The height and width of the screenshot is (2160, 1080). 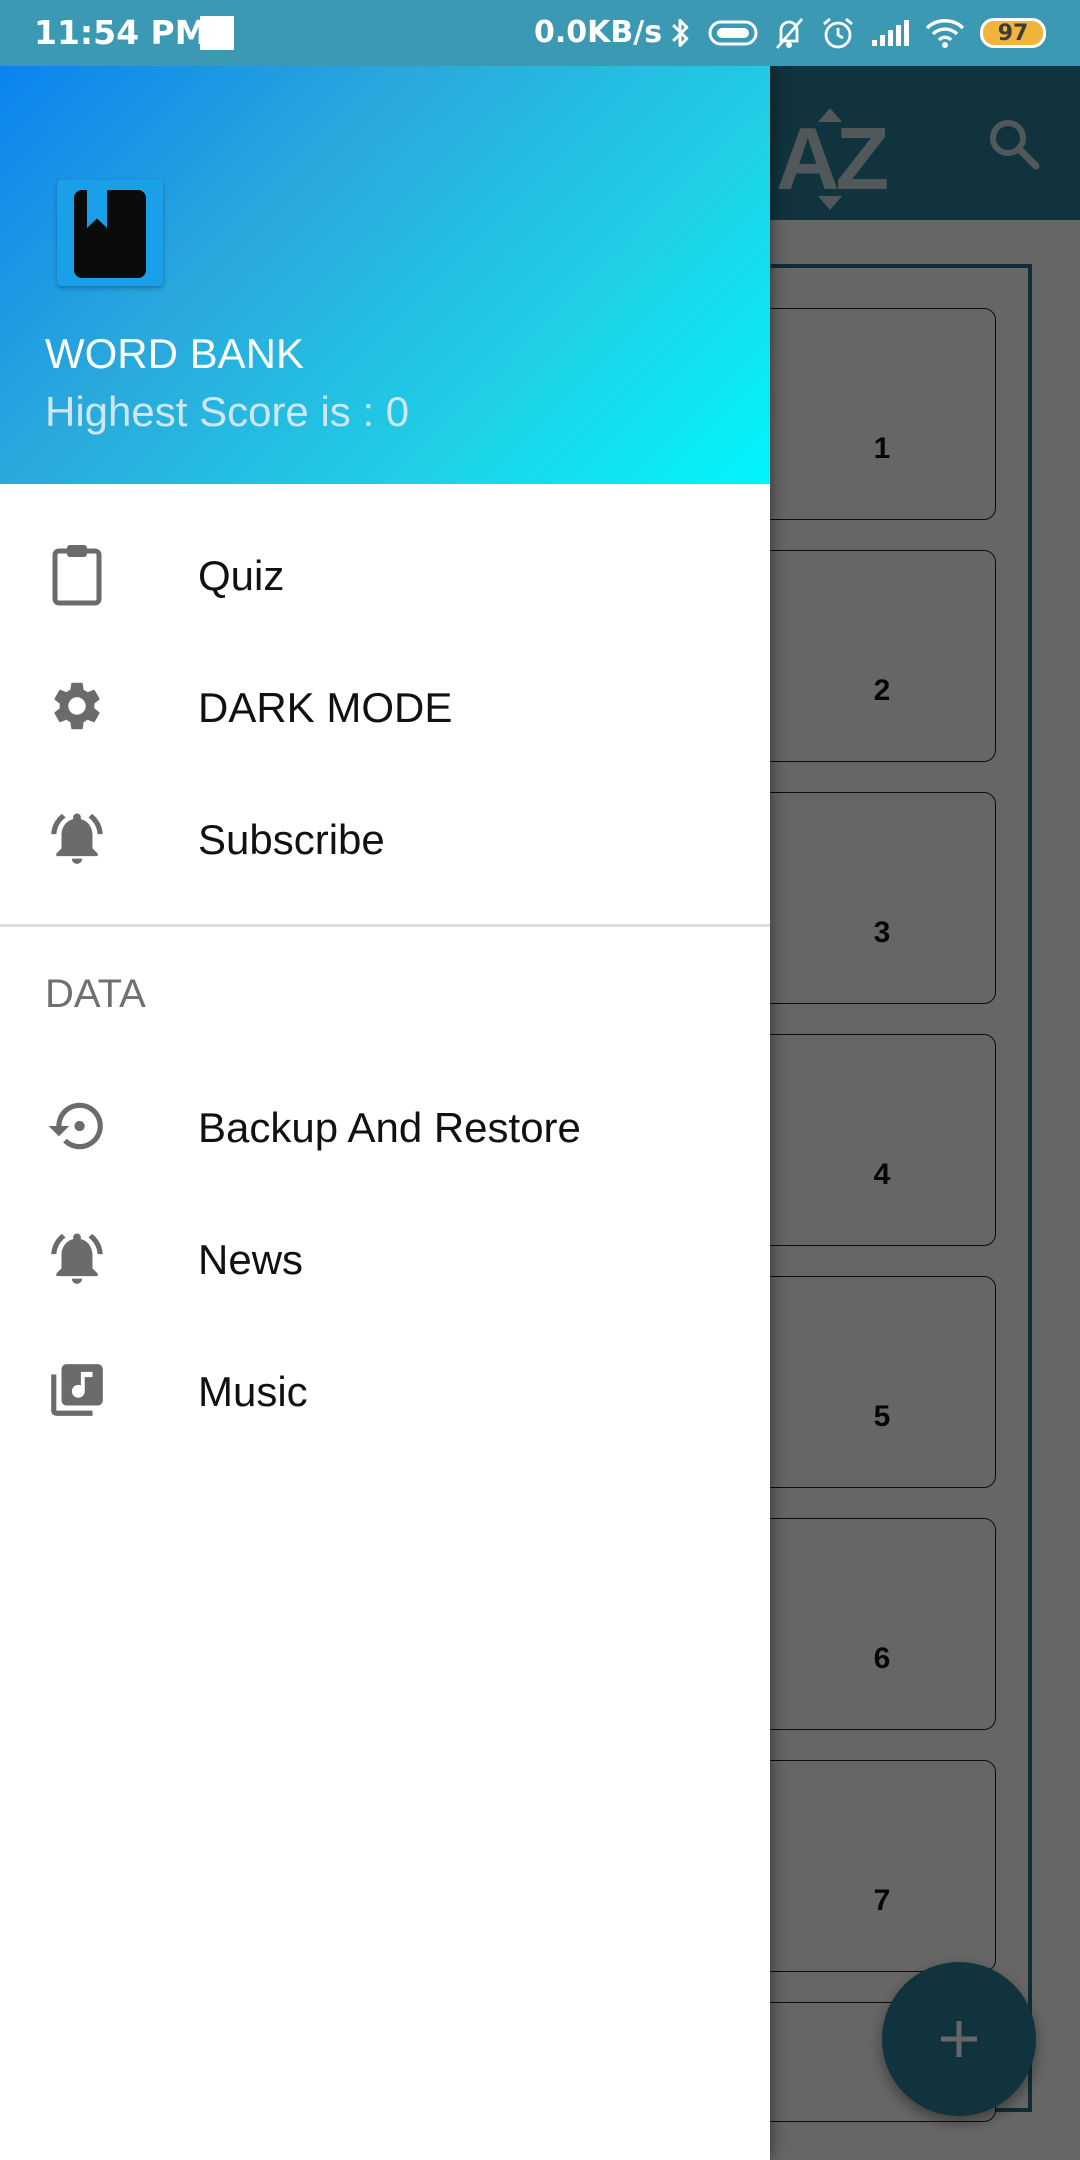 I want to click on menu-item-backup-restore: Backup And Restore, so click(x=385, y=1126).